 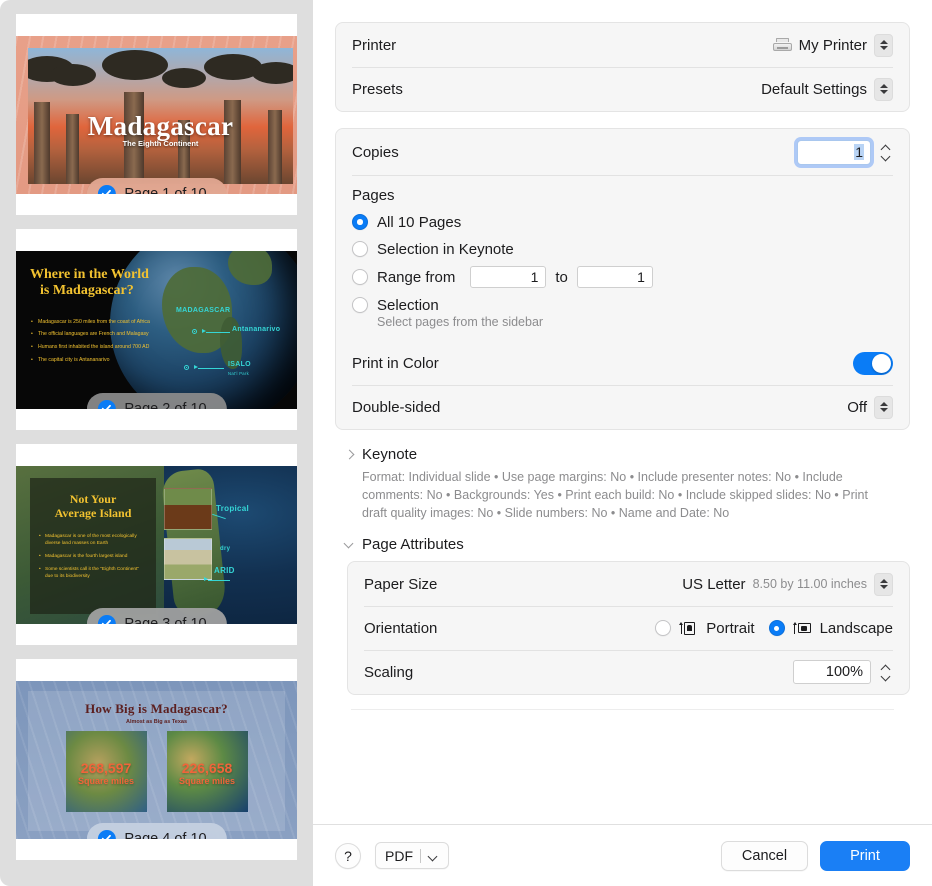 I want to click on scaling-row: Scaling 100%, so click(x=628, y=672).